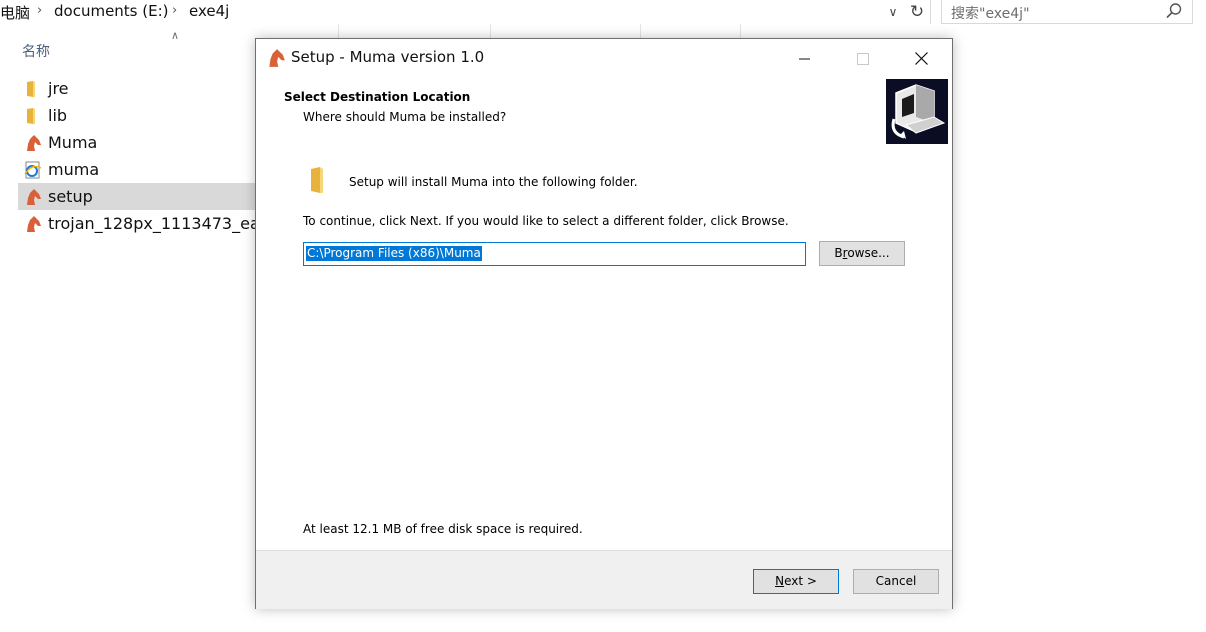 Image resolution: width=1206 pixels, height=632 pixels. I want to click on file-name: jre, so click(58, 88).